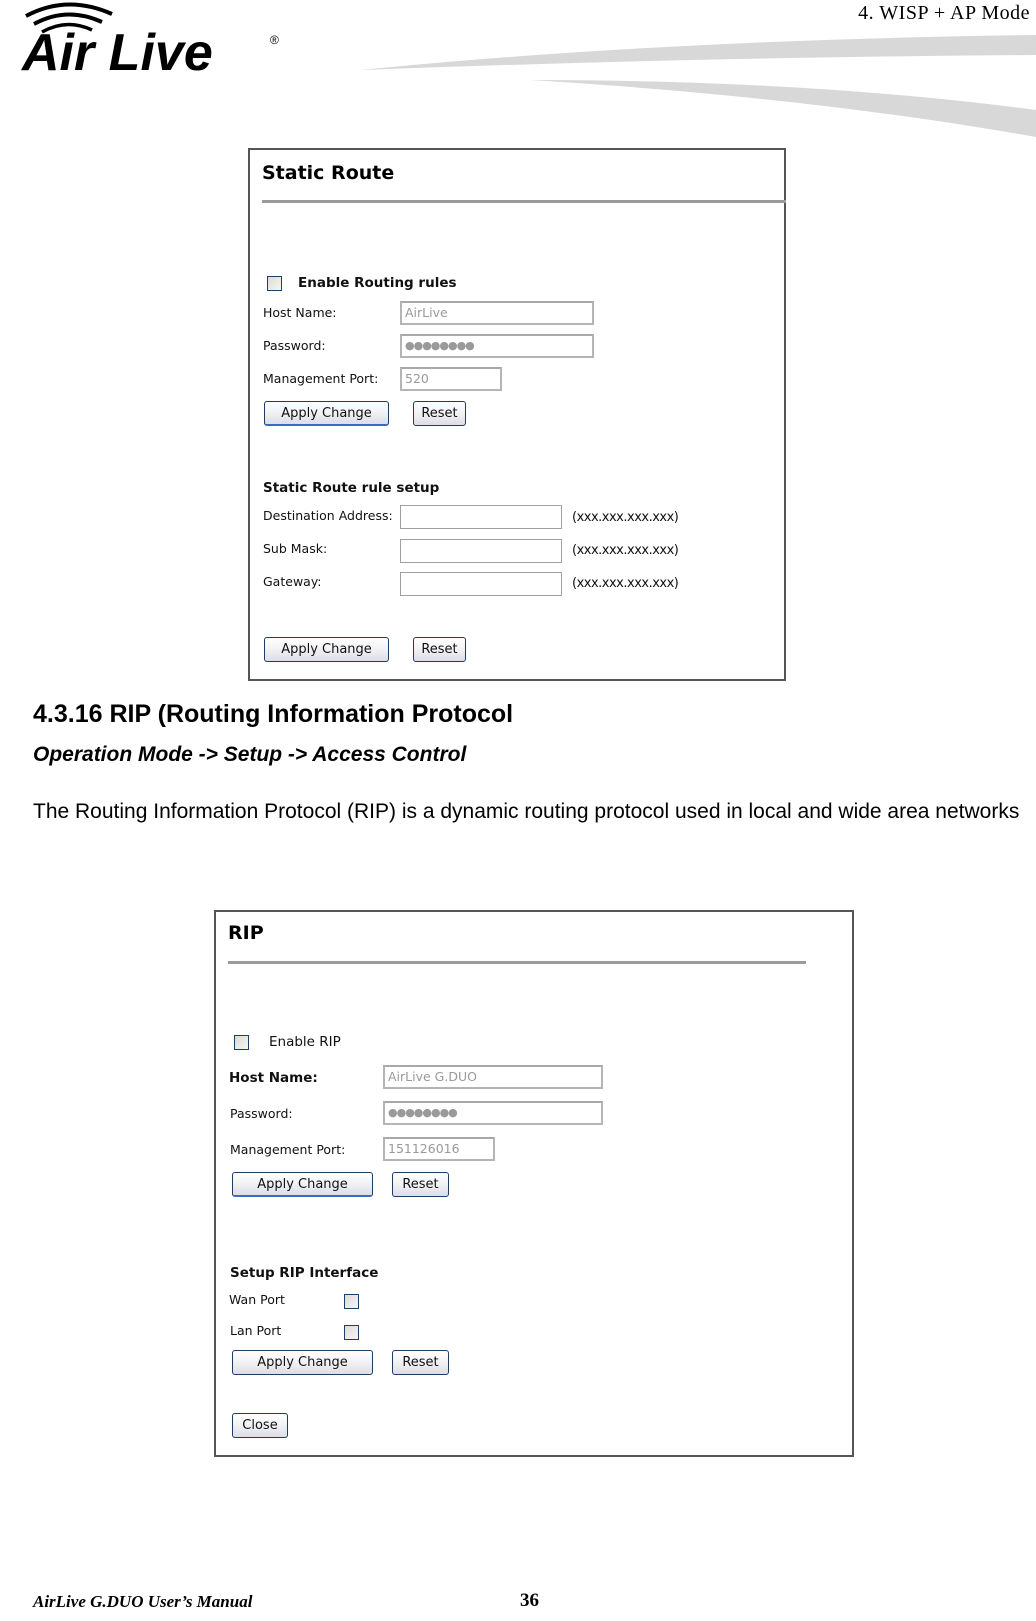 Image resolution: width=1036 pixels, height=1621 pixels. What do you see at coordinates (625, 583) in the screenshot?
I see `gateway-hint: (xxx.xxx.xxx.xxx)` at bounding box center [625, 583].